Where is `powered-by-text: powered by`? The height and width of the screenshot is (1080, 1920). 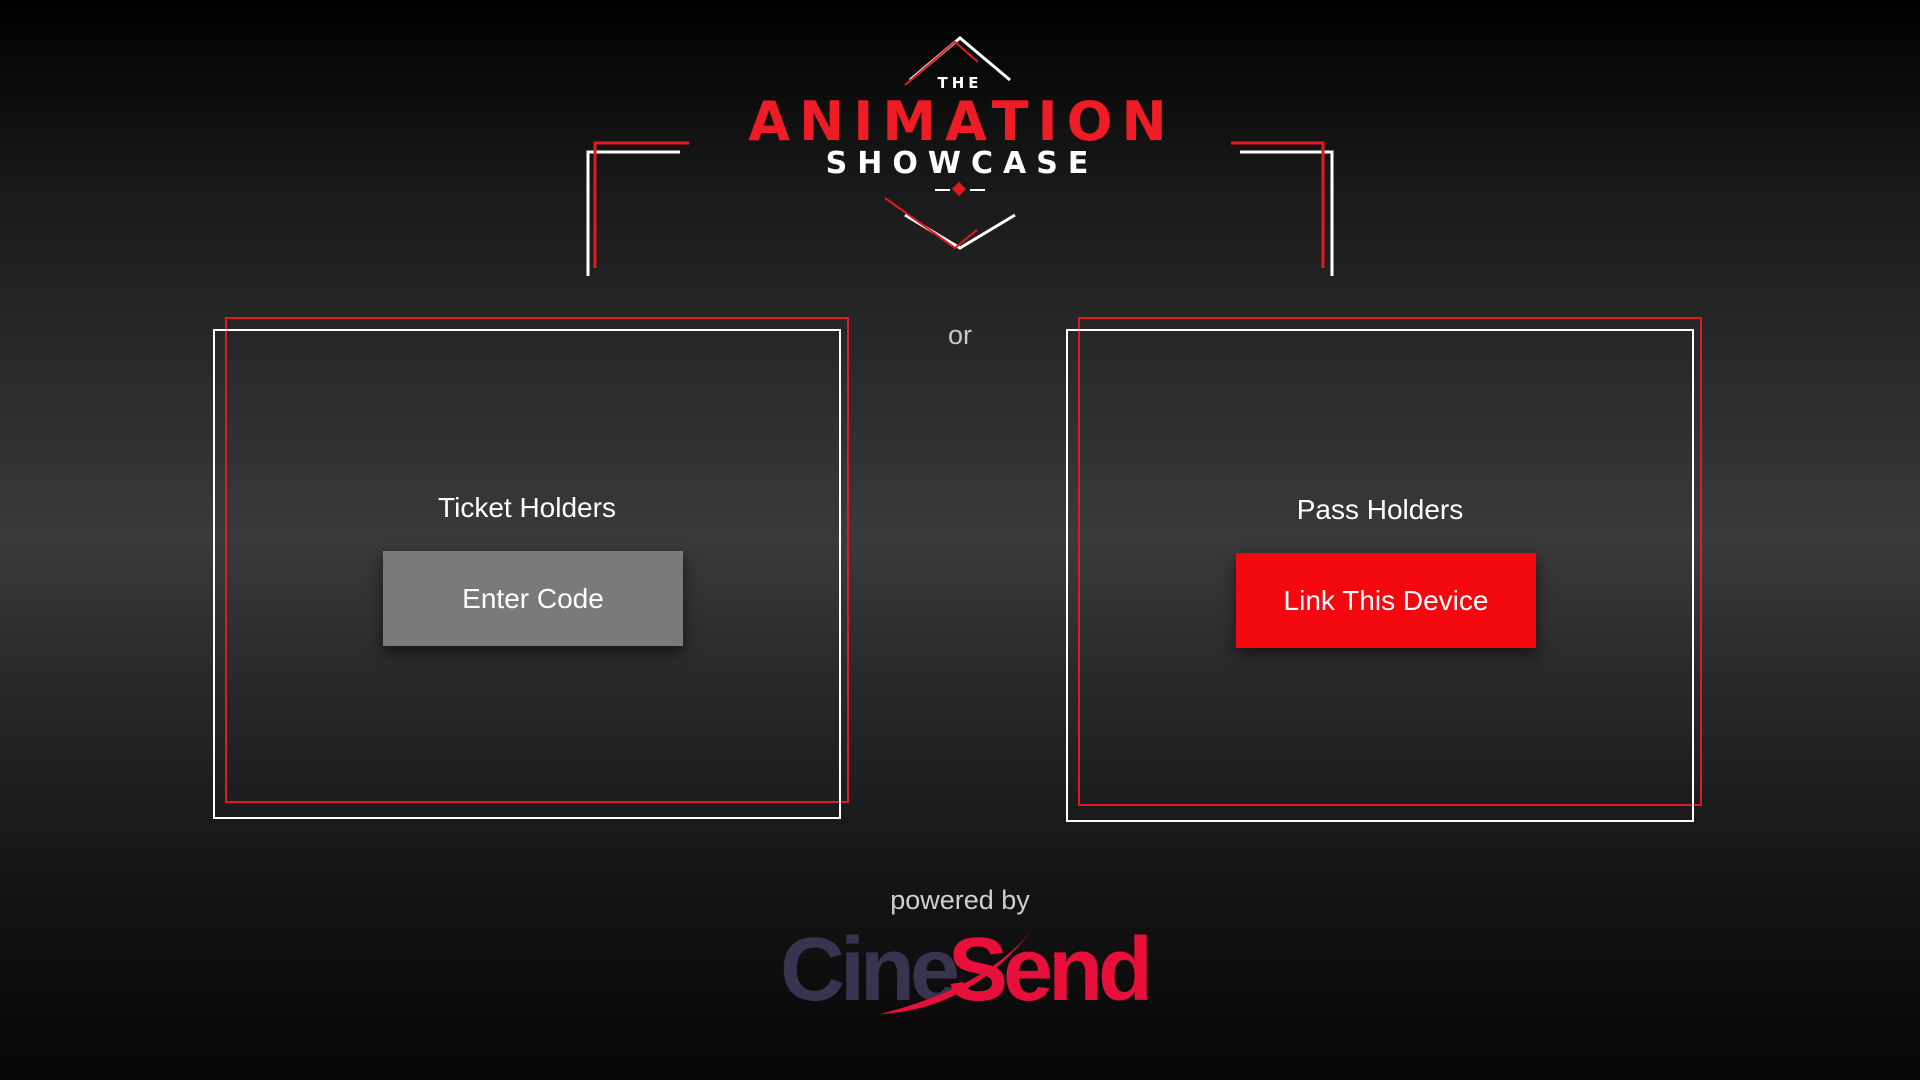
powered-by-text: powered by is located at coordinates (960, 900).